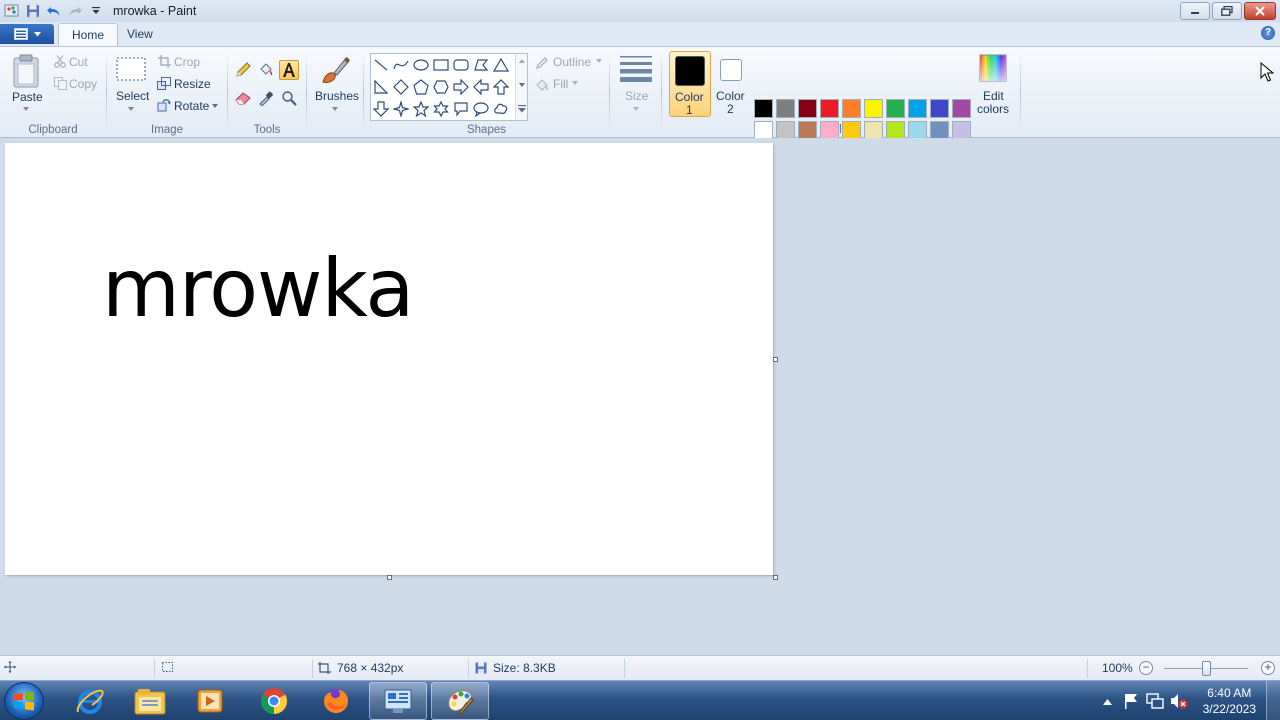  I want to click on pencil-icon, so click(243, 70).